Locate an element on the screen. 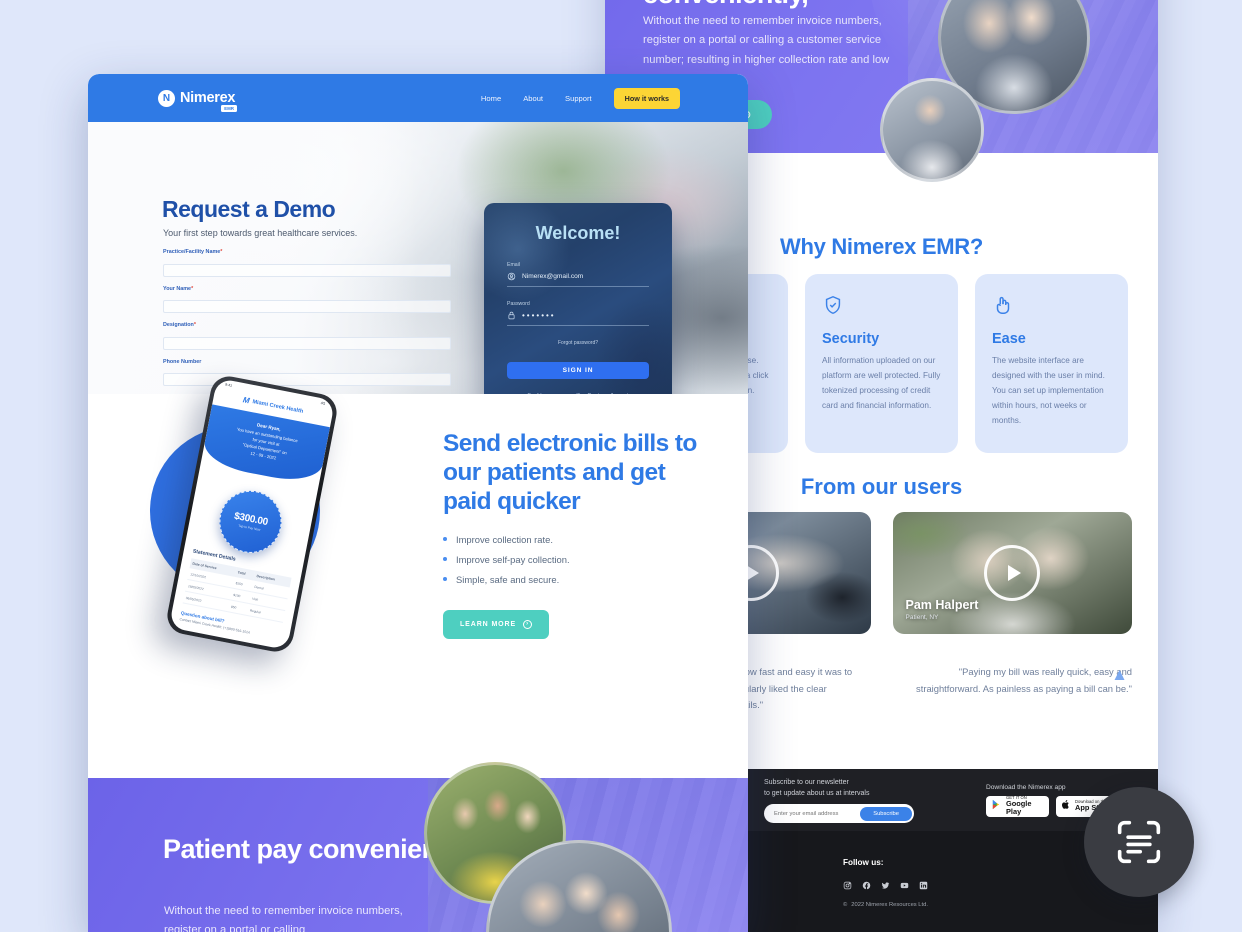 The height and width of the screenshot is (932, 1242). newsletter-email-input is located at coordinates (817, 813).